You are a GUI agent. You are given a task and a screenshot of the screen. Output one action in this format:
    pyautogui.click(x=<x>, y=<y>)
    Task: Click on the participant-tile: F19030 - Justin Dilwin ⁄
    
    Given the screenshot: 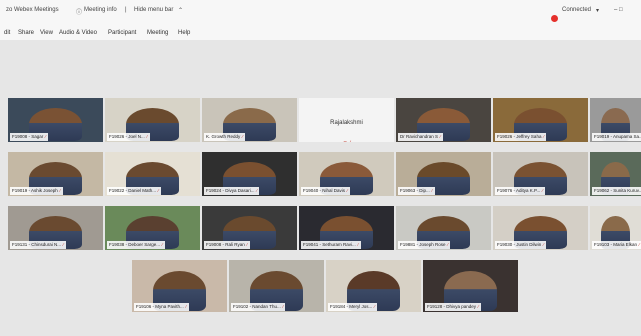 What is the action you would take?
    pyautogui.click(x=540, y=228)
    